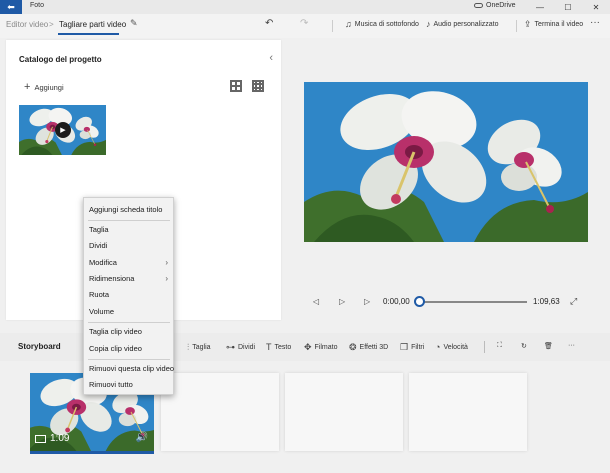 This screenshot has height=473, width=610. Describe the element at coordinates (546, 301) in the screenshot. I see `total-time: 1:09,63` at that location.